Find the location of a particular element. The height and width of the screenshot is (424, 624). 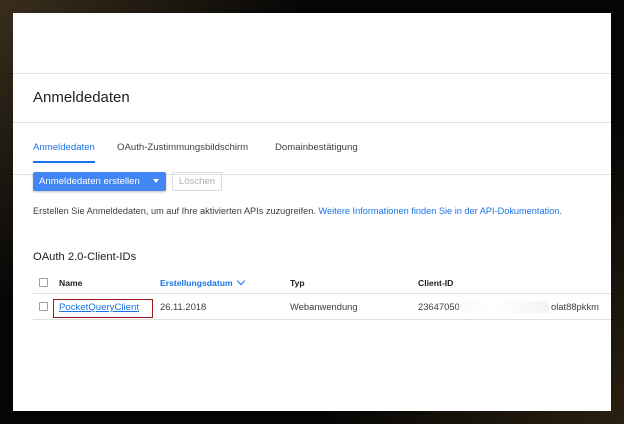

row-date: 26.11.2018 is located at coordinates (183, 306).